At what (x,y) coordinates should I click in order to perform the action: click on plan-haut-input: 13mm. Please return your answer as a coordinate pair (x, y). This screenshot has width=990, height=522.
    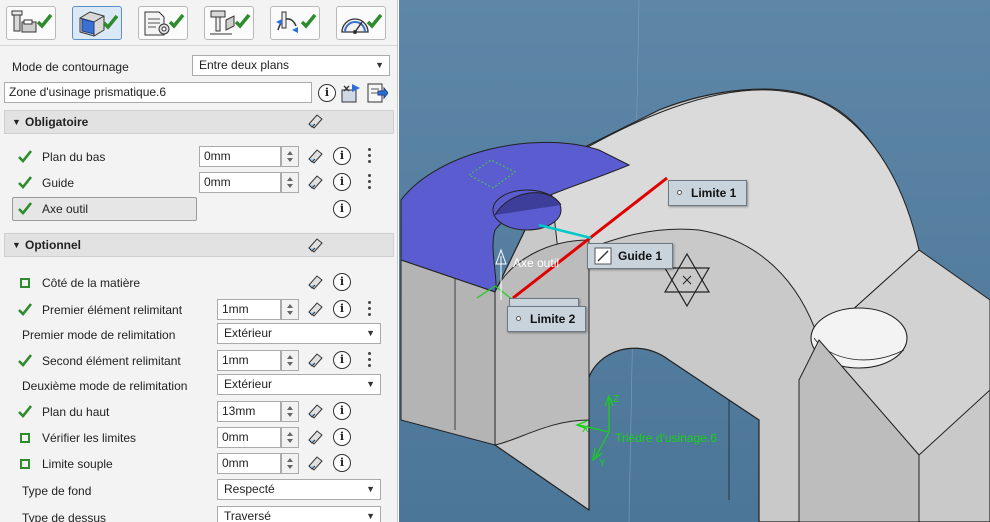
    Looking at the image, I should click on (249, 411).